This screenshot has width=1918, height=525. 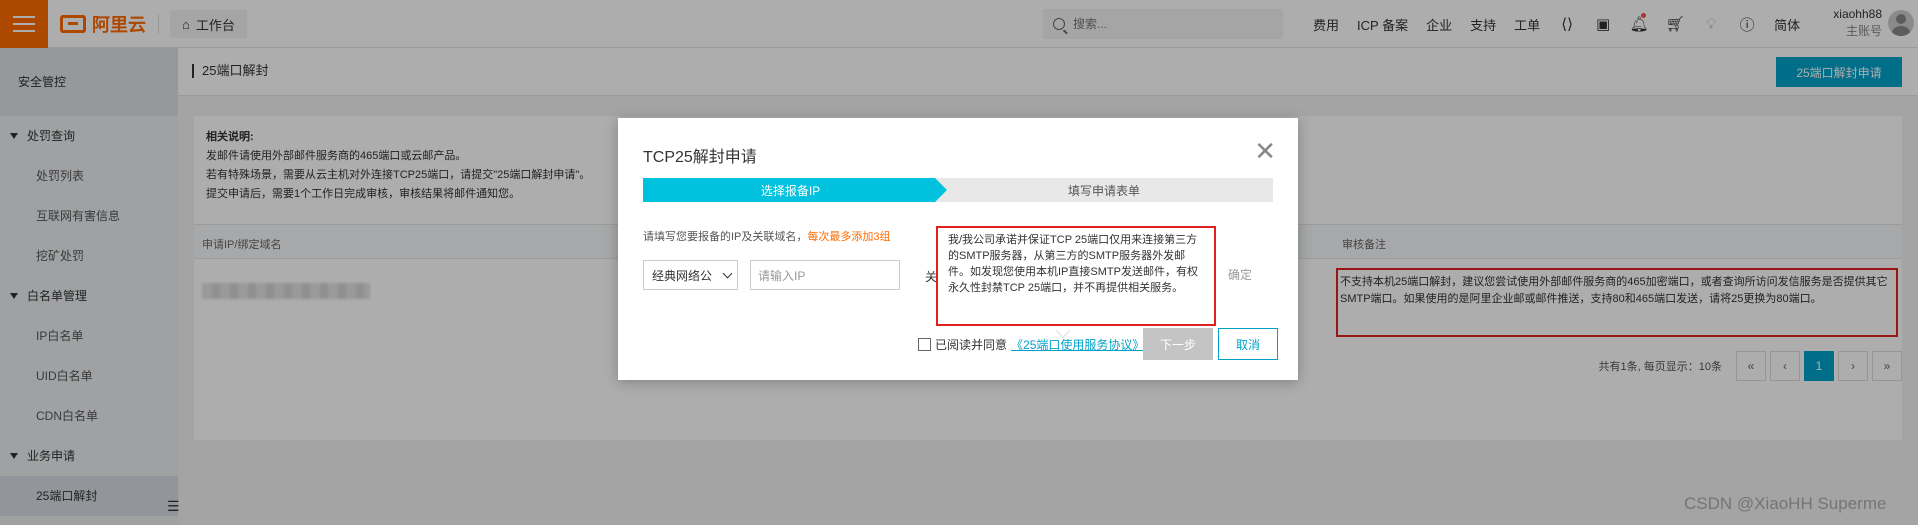 What do you see at coordinates (1077, 344) in the screenshot?
I see `agreement-link: 《25端口使用服务协议》` at bounding box center [1077, 344].